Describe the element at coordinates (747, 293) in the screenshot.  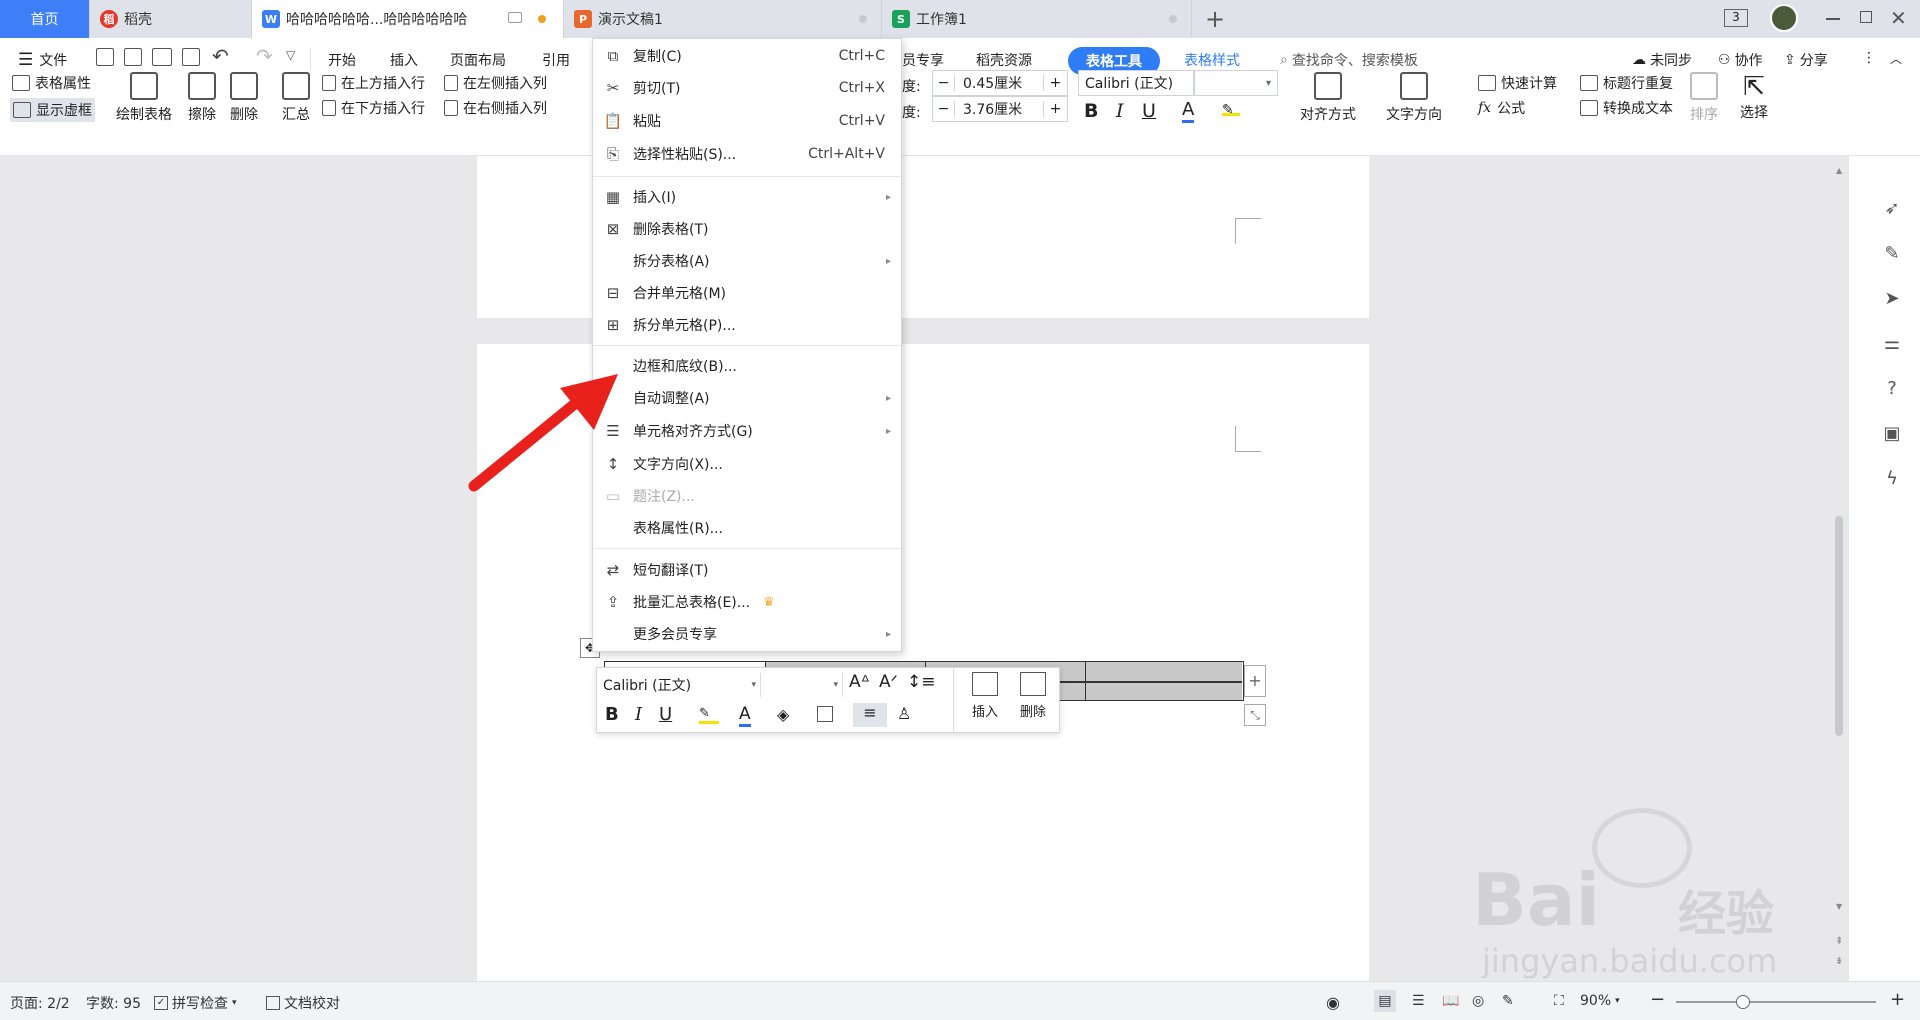
I see `menu-item-merge-cells: ⊟ 合并单元格(M)` at that location.